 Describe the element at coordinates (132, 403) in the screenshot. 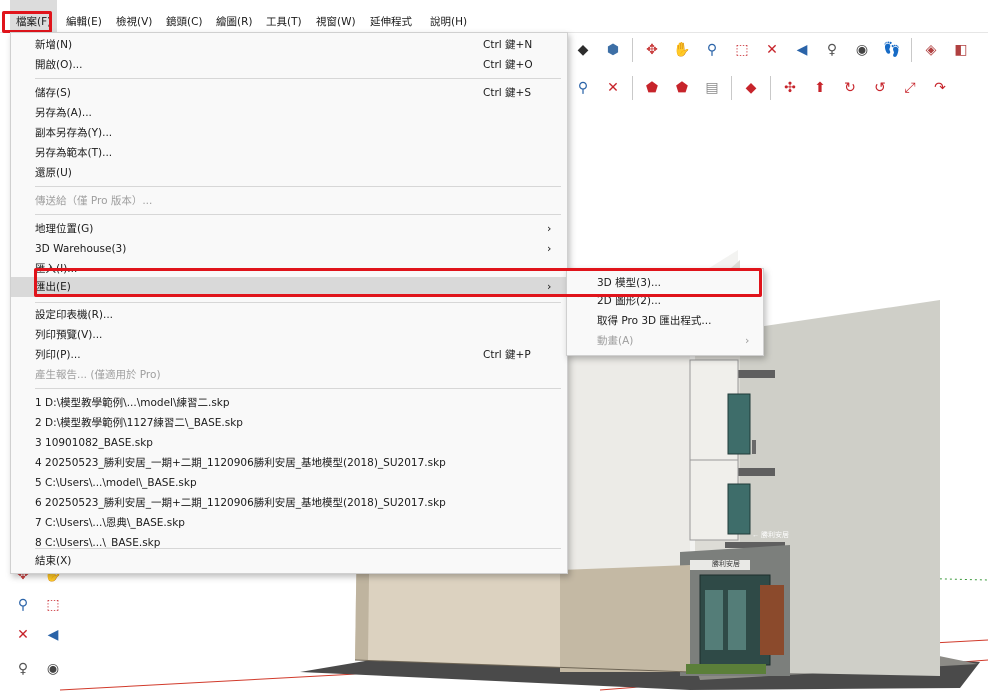

I see `recent-file-label: 1 D:\模型教學範例\...\model\練習二.skp` at that location.